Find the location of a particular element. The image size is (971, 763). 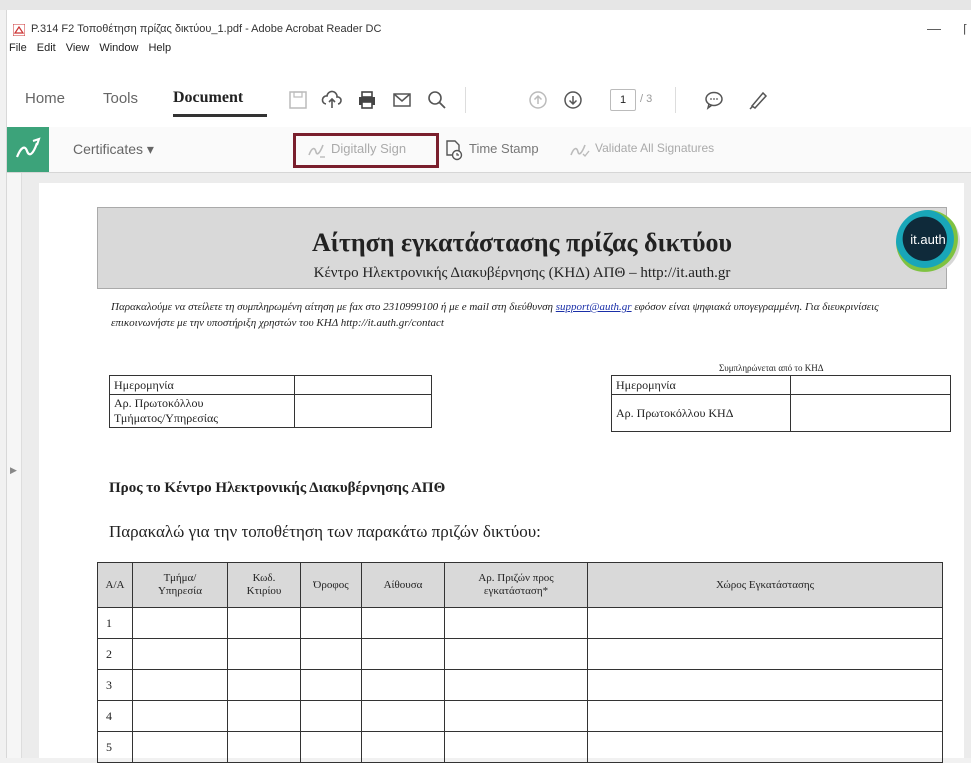

department-protocol-label: Αρ. Πρωτοκόλλου Τμήματος/Υπηρεσίας is located at coordinates (202, 411).